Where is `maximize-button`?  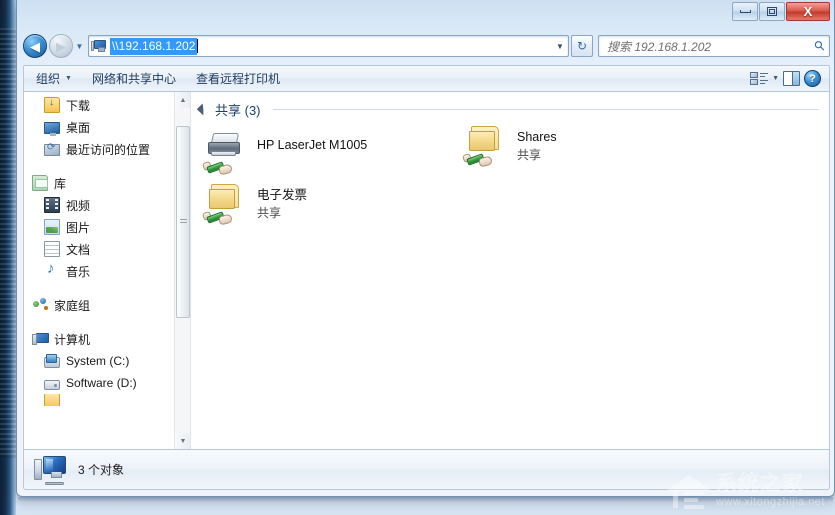
maximize-button is located at coordinates (772, 11).